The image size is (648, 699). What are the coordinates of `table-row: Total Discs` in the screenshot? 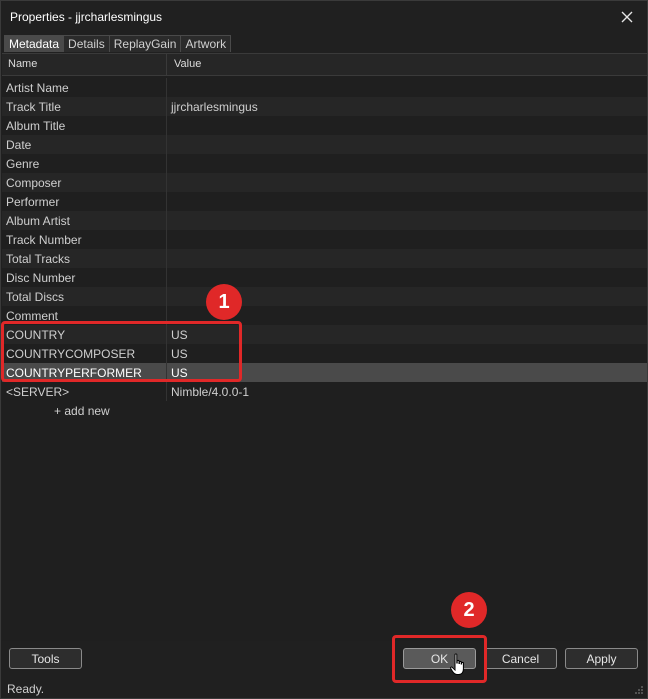 It's located at (324, 296).